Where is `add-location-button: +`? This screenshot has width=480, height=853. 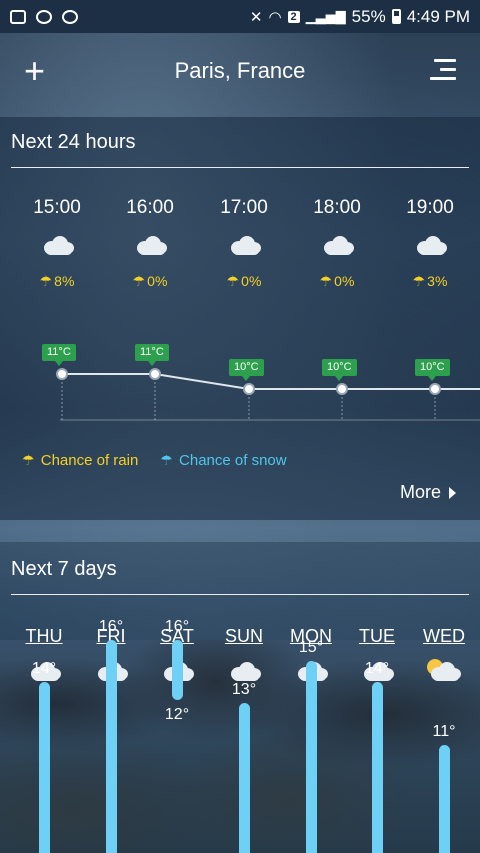
add-location-button: + is located at coordinates (34, 71).